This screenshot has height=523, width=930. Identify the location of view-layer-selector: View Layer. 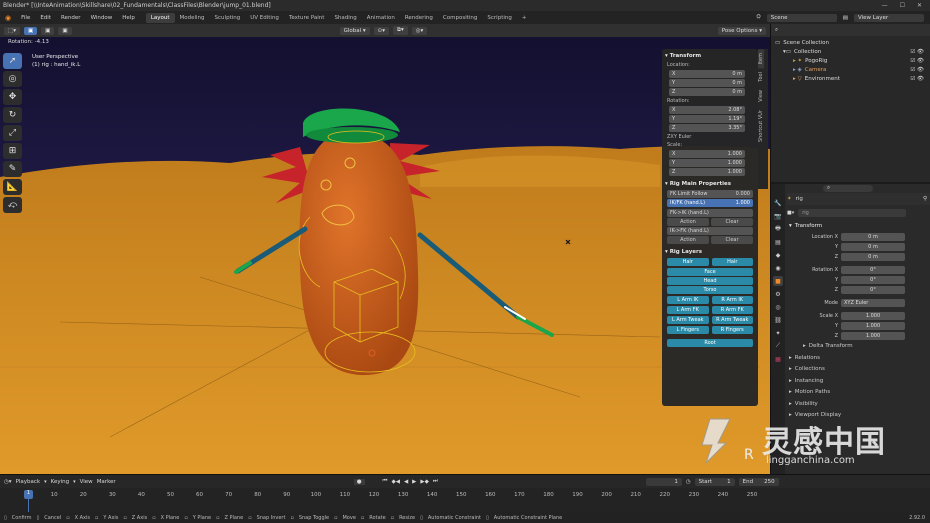
(889, 17).